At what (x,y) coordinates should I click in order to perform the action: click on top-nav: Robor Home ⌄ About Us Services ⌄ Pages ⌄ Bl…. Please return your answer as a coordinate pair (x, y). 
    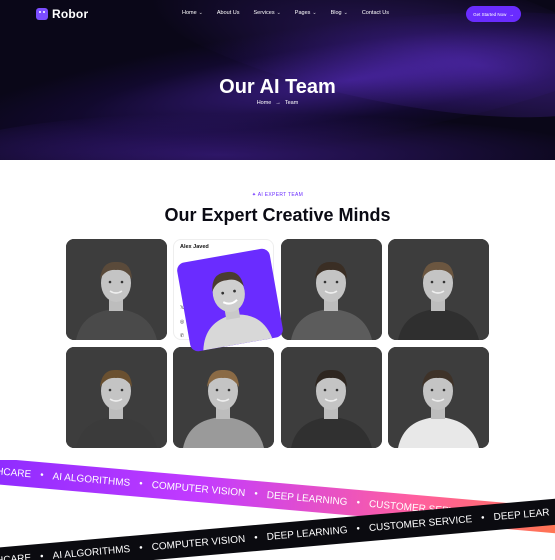
    Looking at the image, I should click on (277, 15).